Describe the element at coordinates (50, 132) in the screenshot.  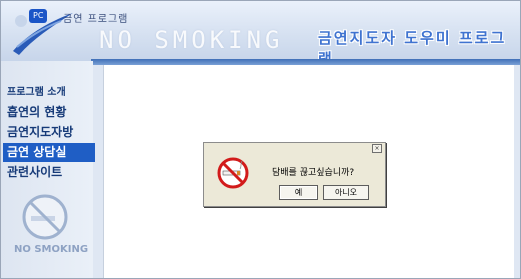
I see `sidebar-item-leader-room: 금연지도자방` at that location.